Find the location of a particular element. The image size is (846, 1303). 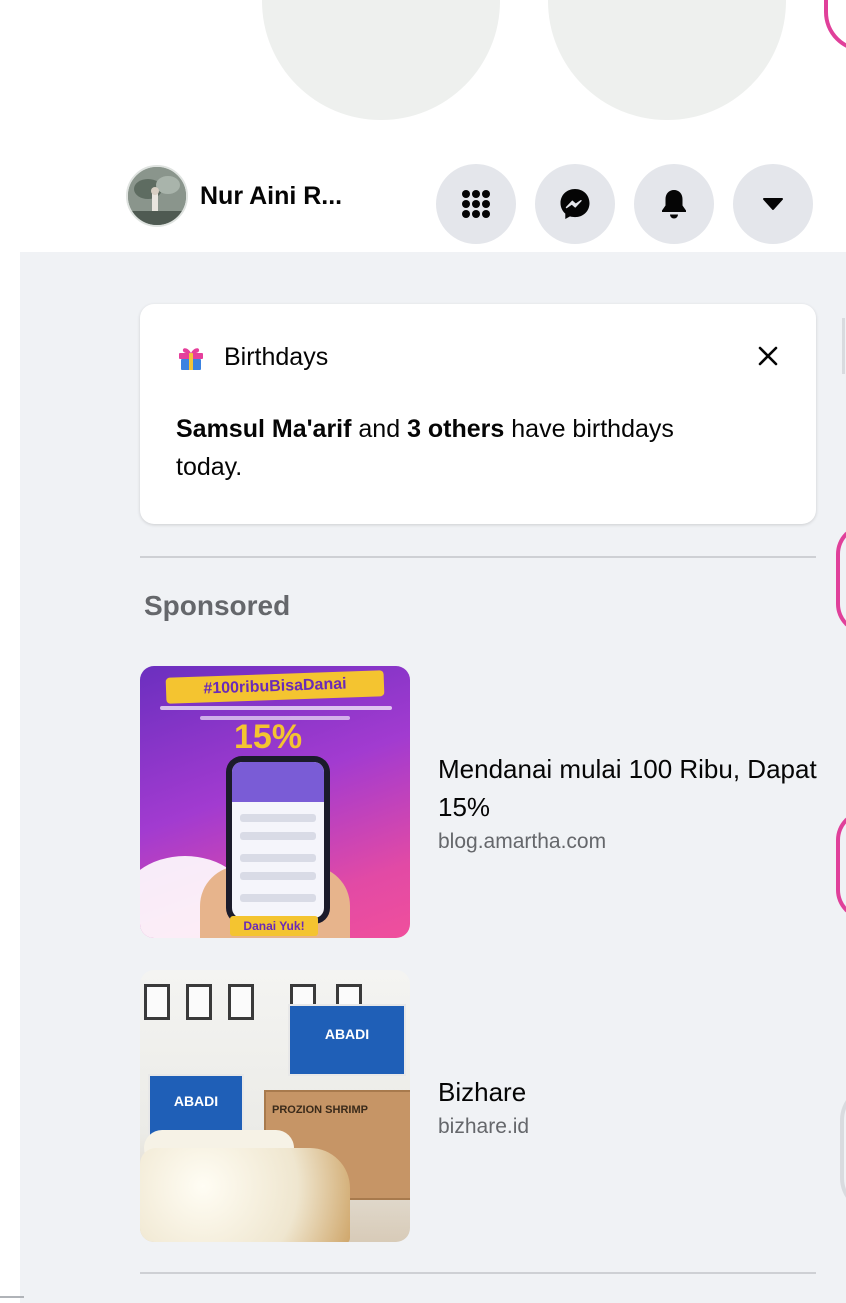

background-circle-left is located at coordinates (381, 60).